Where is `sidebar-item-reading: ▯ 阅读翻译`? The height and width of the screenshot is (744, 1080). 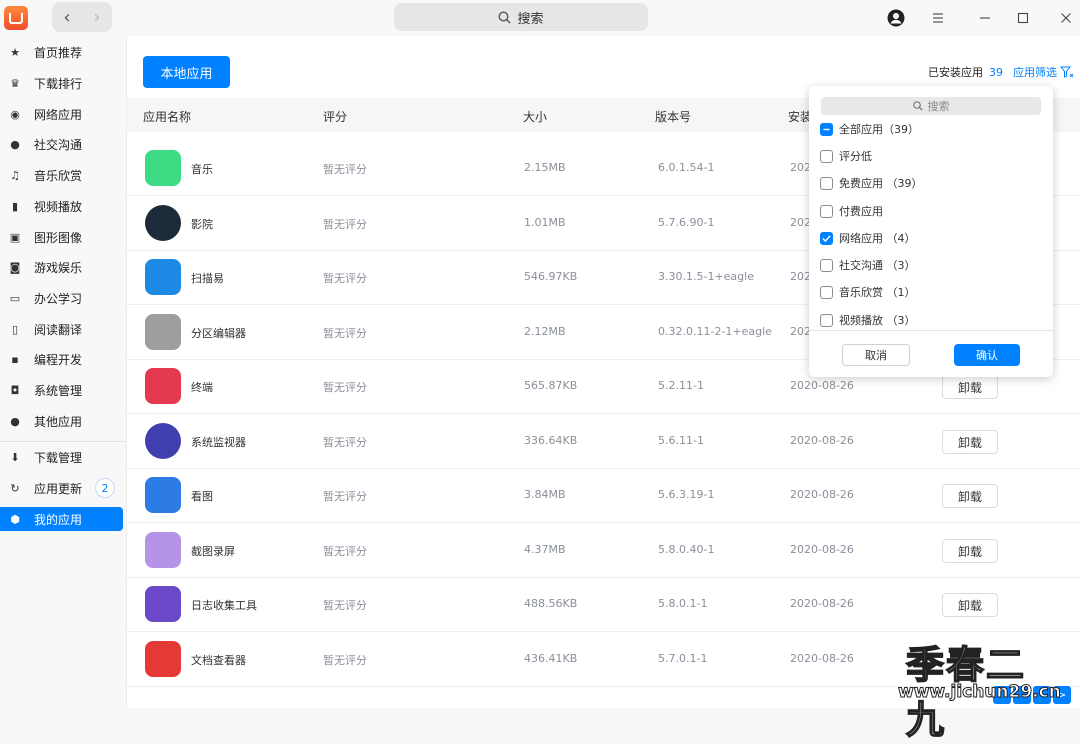
sidebar-item-reading: ▯ 阅读翻译 is located at coordinates (61, 329).